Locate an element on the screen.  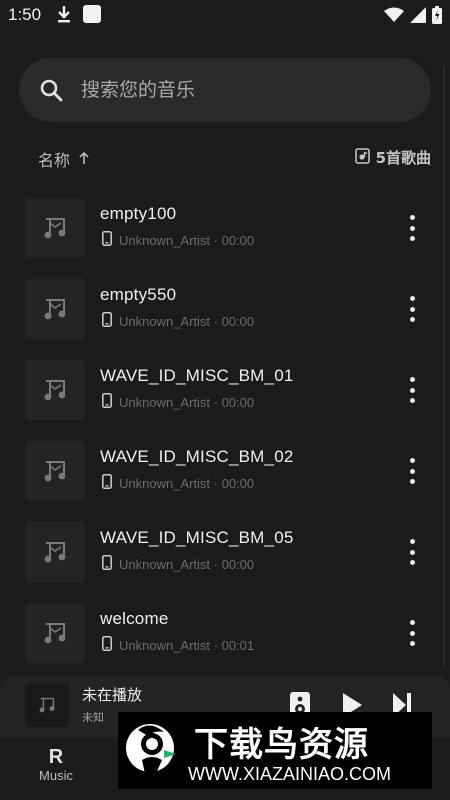
bird-logo-icon is located at coordinates (151, 751).